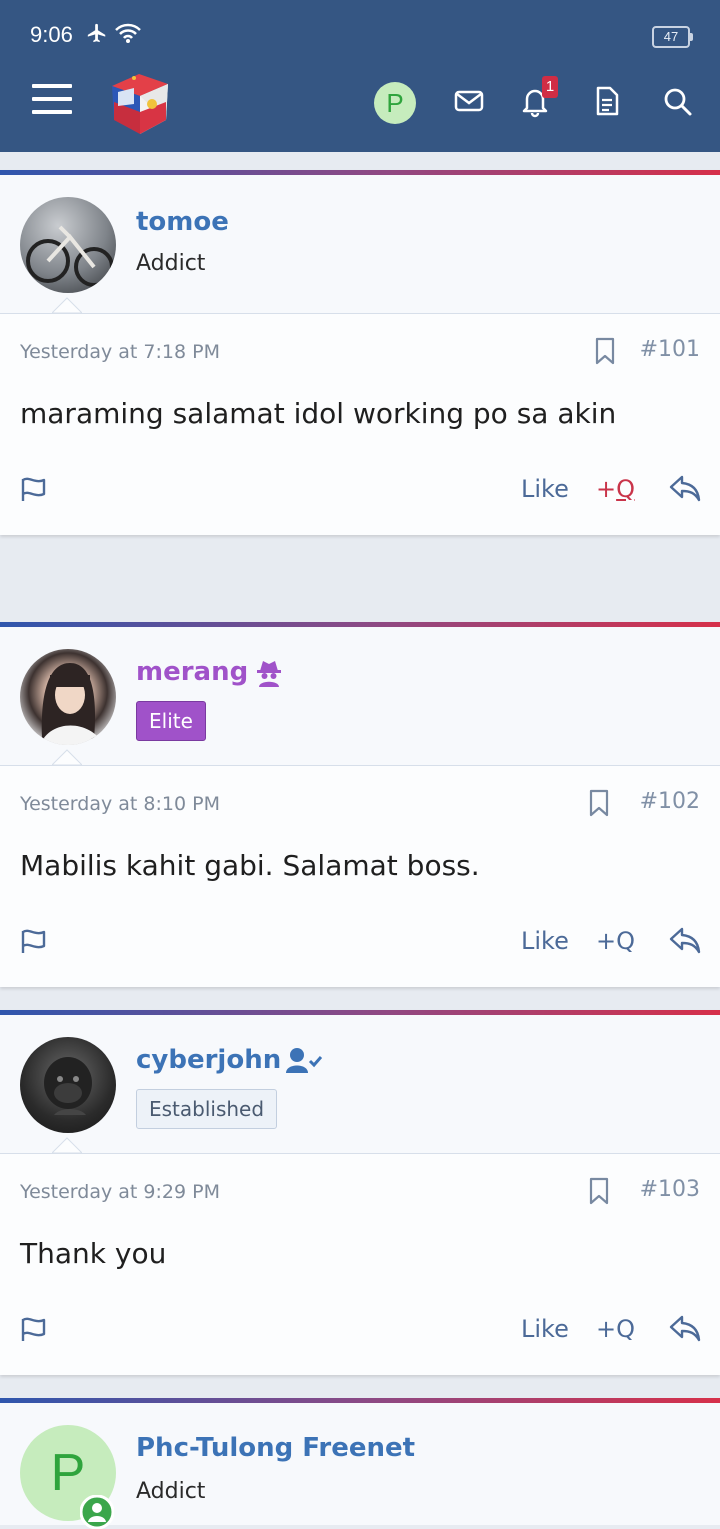  I want to click on battery-indicator: 47, so click(672, 37).